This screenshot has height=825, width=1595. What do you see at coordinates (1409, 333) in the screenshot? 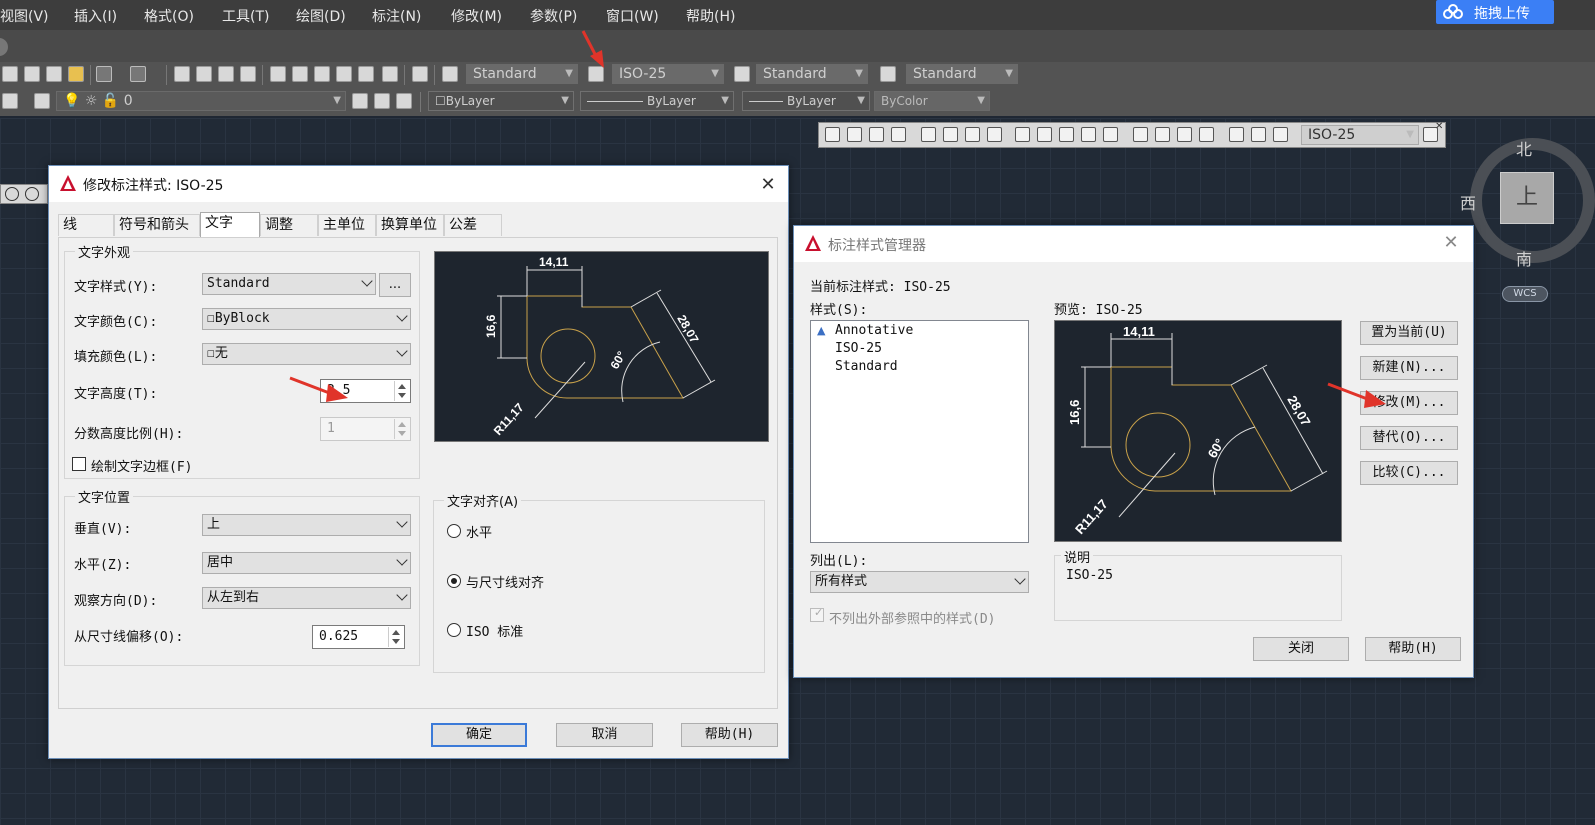
I see `set-current-button: 置为当前(U)` at bounding box center [1409, 333].